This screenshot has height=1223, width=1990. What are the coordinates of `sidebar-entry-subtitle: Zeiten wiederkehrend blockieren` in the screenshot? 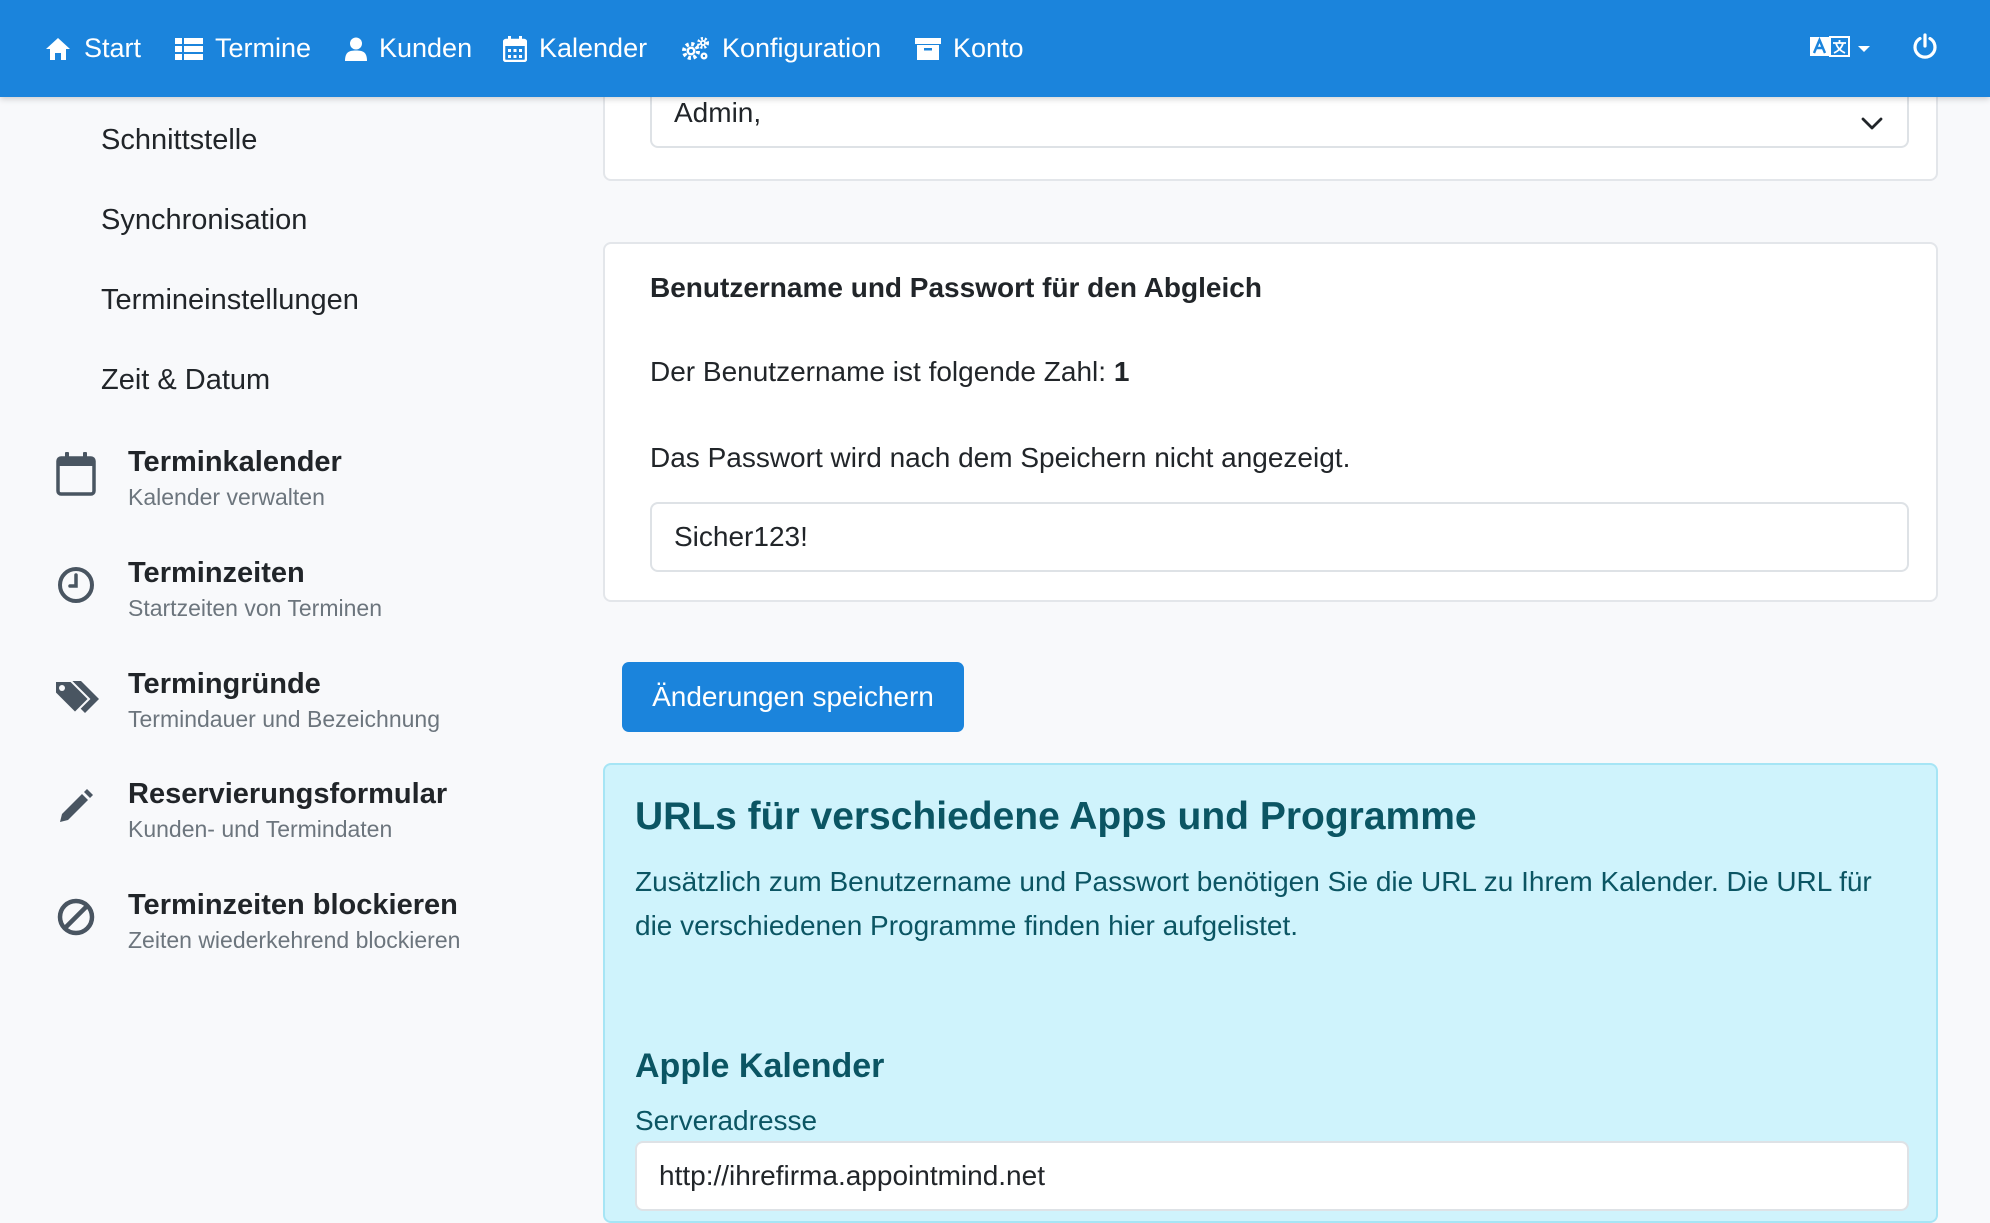 It's located at (294, 940).